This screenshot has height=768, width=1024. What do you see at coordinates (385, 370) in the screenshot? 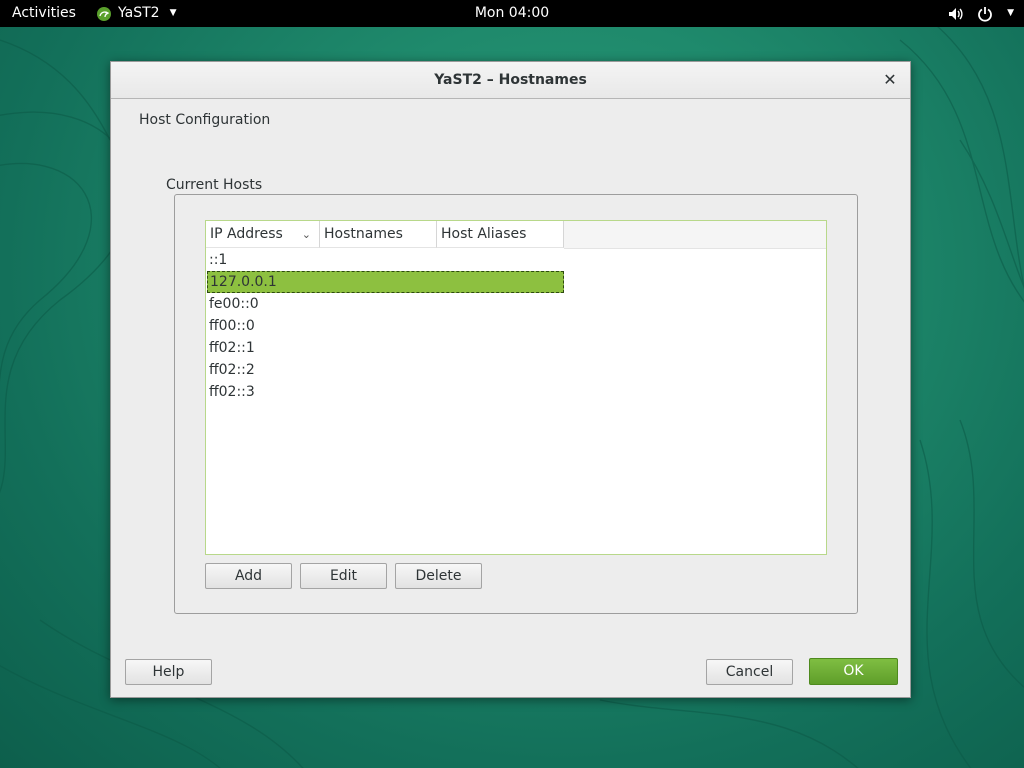
I see `table-row: ff02::2` at bounding box center [385, 370].